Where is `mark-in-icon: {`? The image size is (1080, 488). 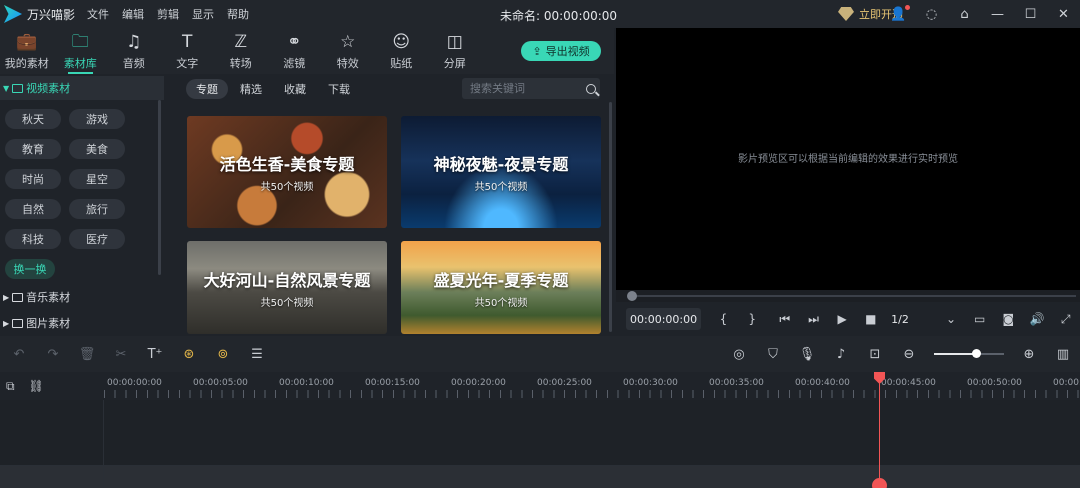
mark-in-icon: { is located at coordinates (723, 319).